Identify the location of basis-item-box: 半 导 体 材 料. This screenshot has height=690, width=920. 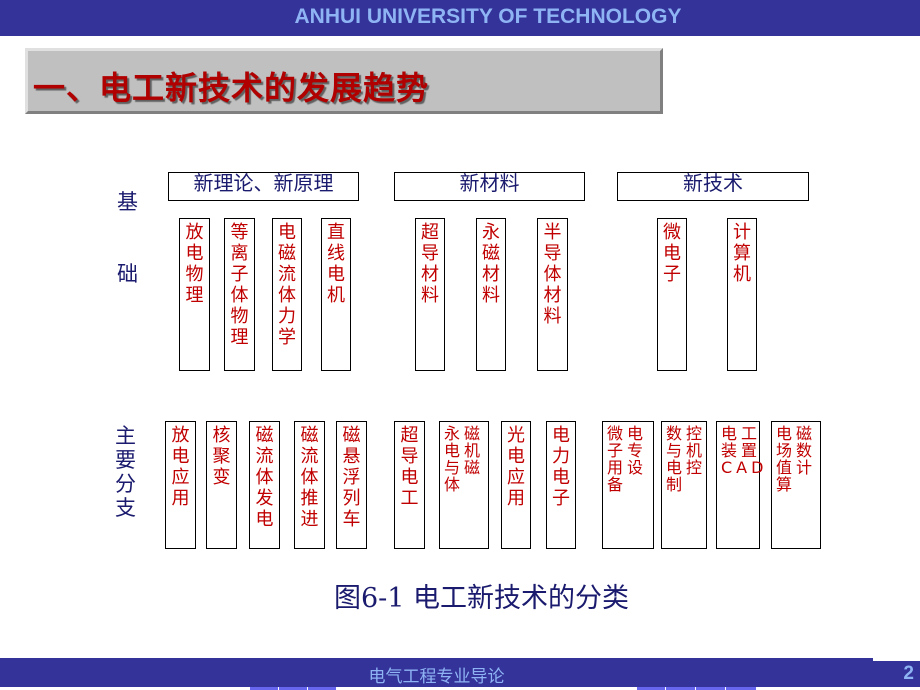
(552, 294).